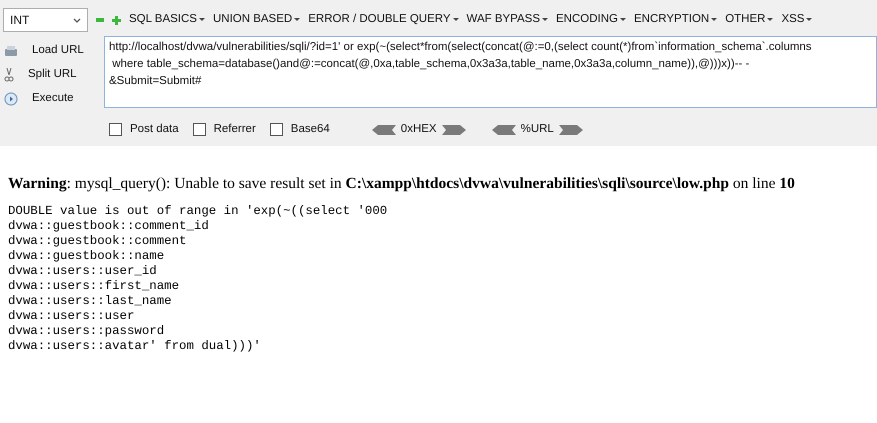 This screenshot has width=877, height=423. I want to click on action-link: Split URL, so click(52, 75).